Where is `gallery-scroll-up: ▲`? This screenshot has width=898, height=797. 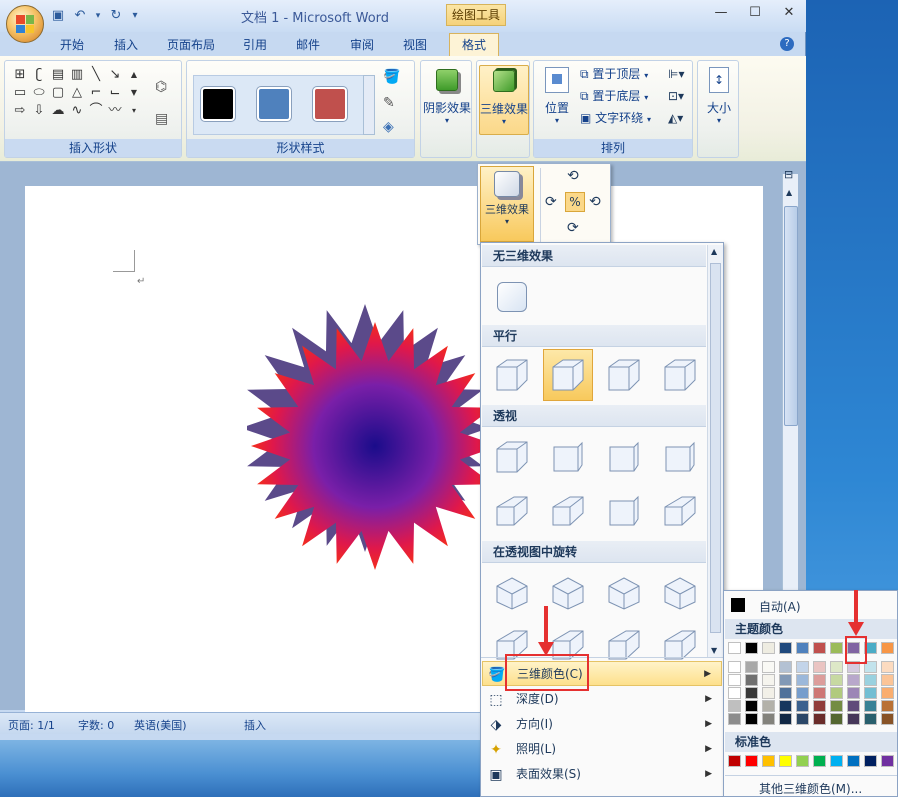
gallery-scroll-up: ▲ is located at coordinates (134, 75).